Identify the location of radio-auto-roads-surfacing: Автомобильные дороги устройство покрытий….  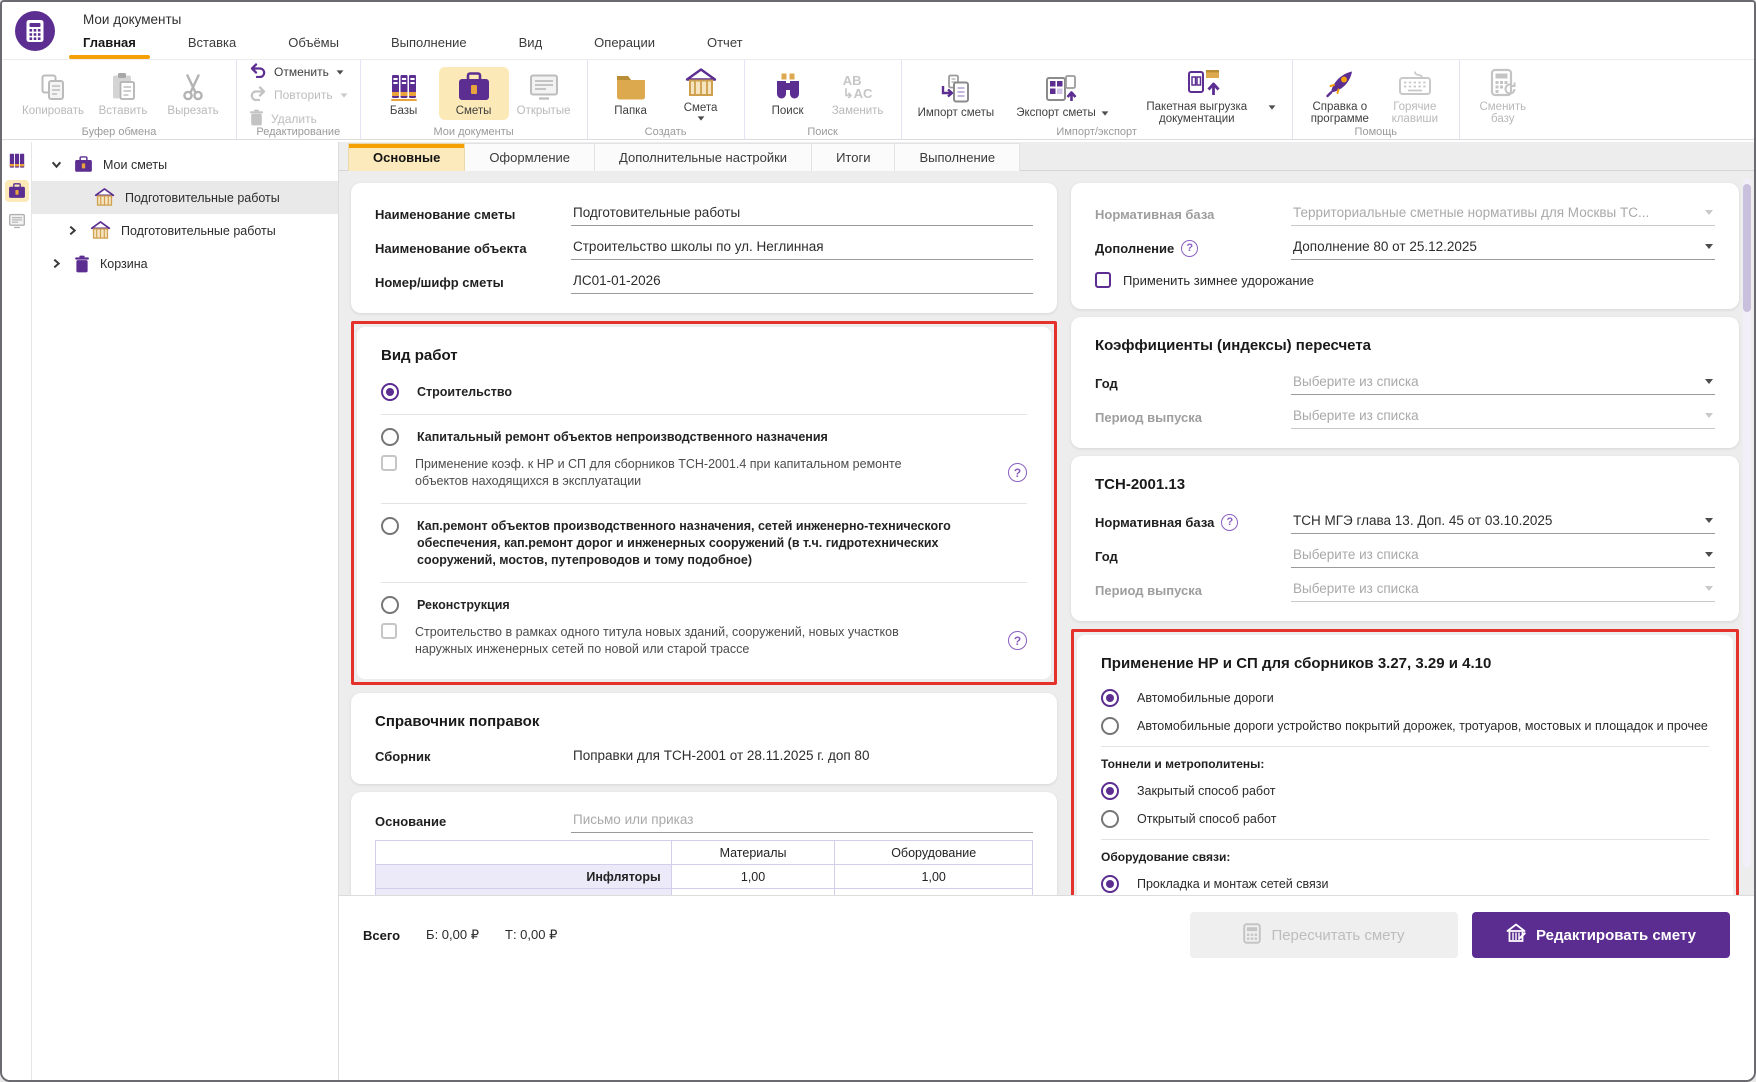
(1405, 726).